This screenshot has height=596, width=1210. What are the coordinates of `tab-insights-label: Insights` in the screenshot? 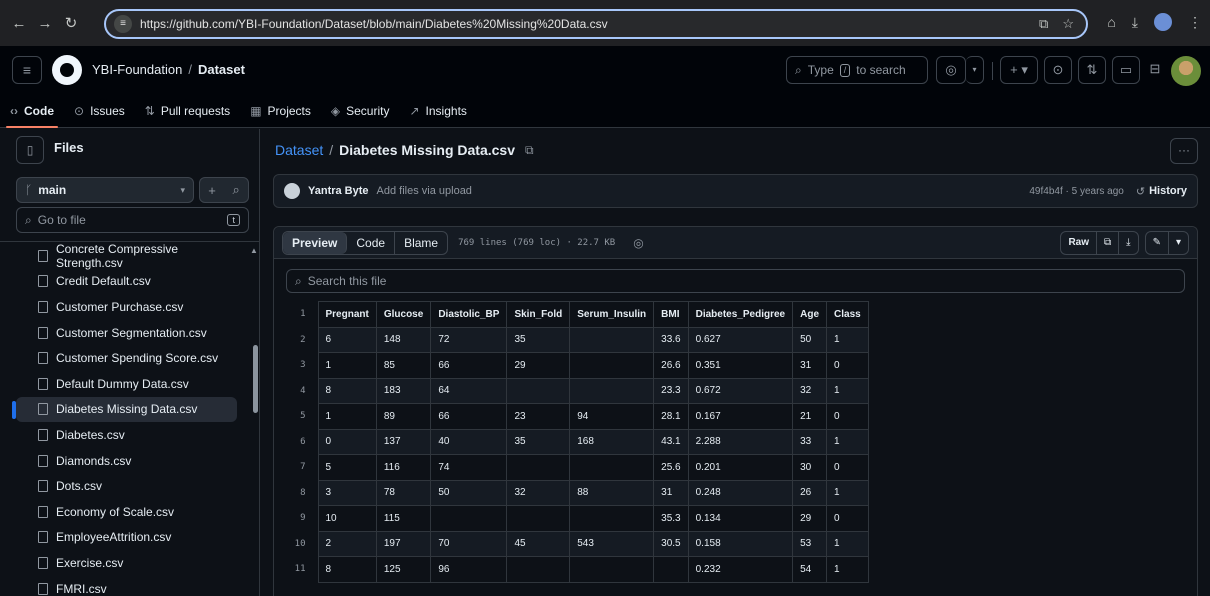 It's located at (446, 111).